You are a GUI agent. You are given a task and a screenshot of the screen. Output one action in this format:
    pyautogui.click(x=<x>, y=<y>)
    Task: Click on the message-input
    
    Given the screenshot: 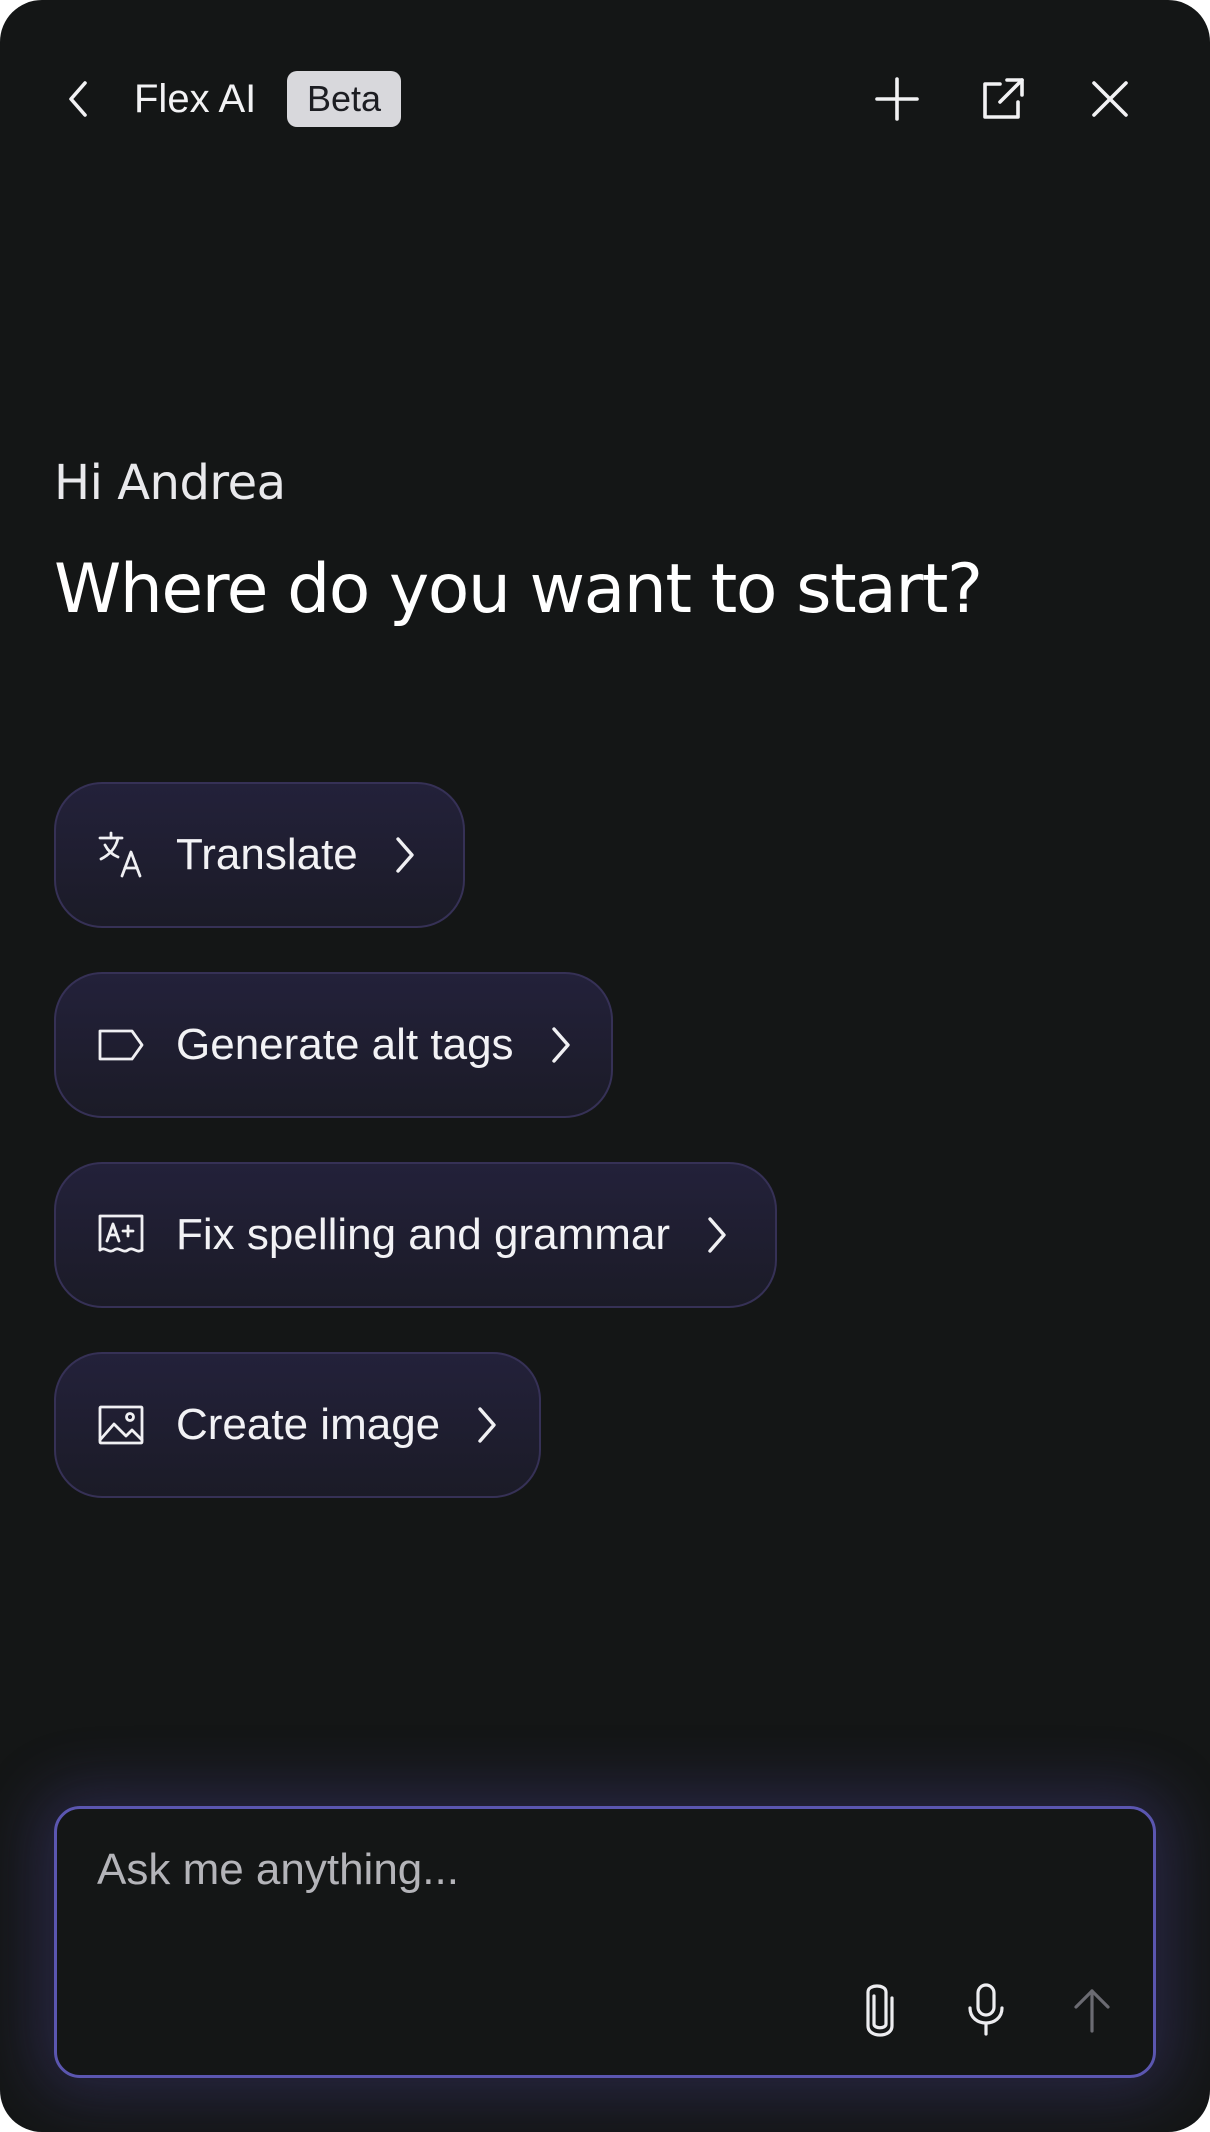 What is the action you would take?
    pyautogui.click(x=597, y=1870)
    